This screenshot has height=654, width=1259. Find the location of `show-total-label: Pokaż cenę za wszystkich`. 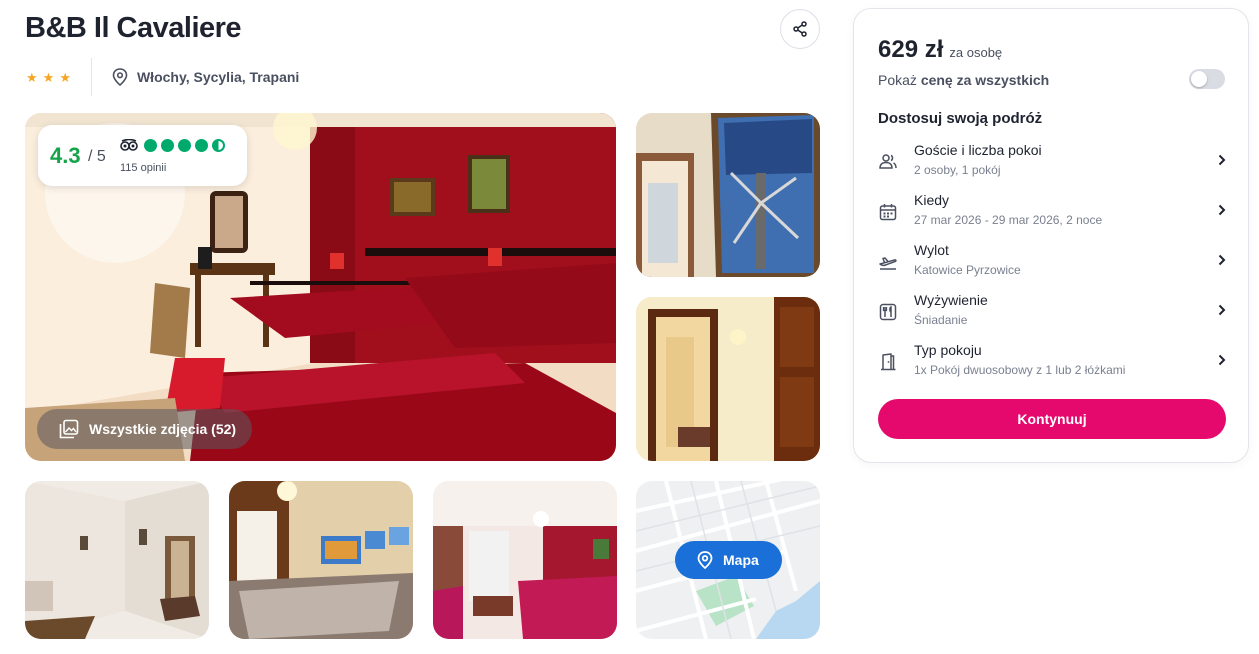

show-total-label: Pokaż cenę za wszystkich is located at coordinates (963, 80).